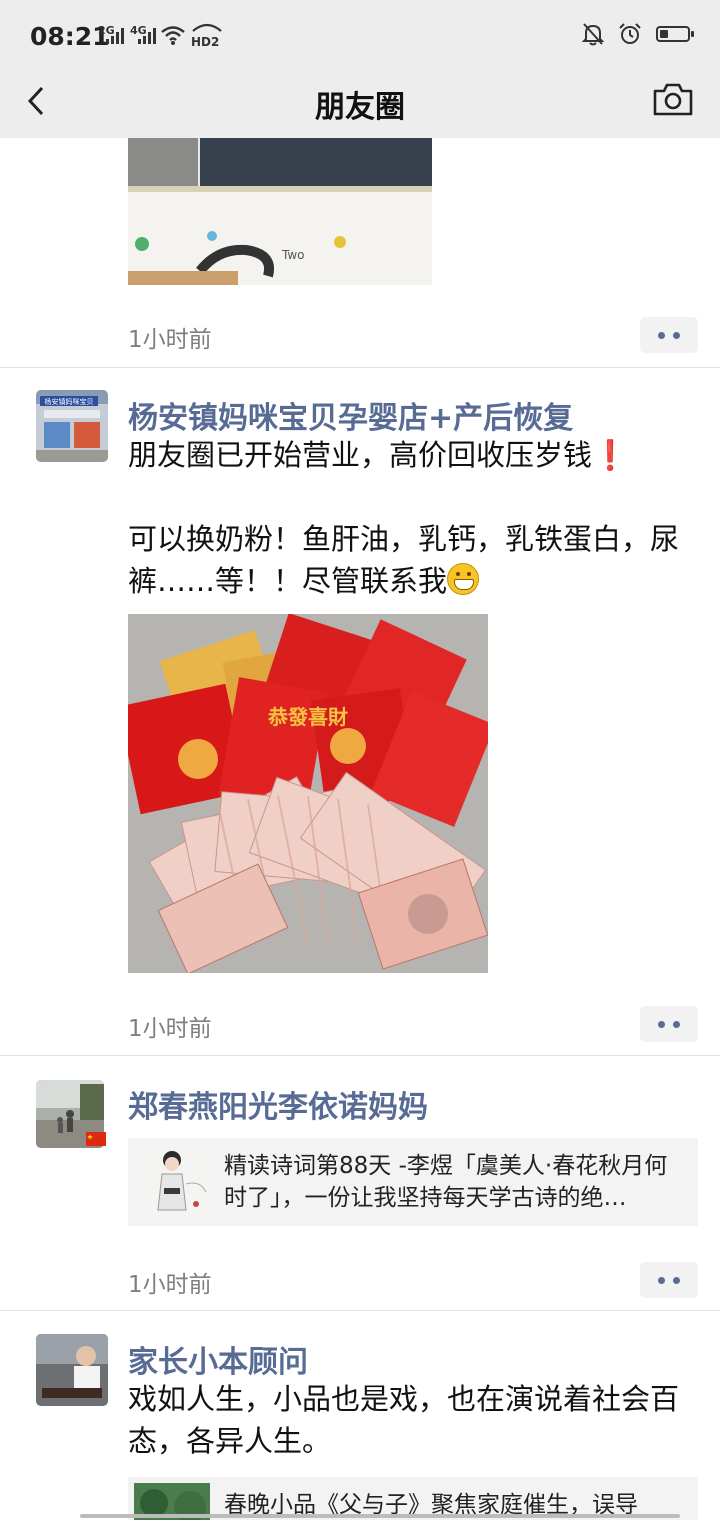  Describe the element at coordinates (96, 1139) in the screenshot. I see `china-flag-icon` at that location.